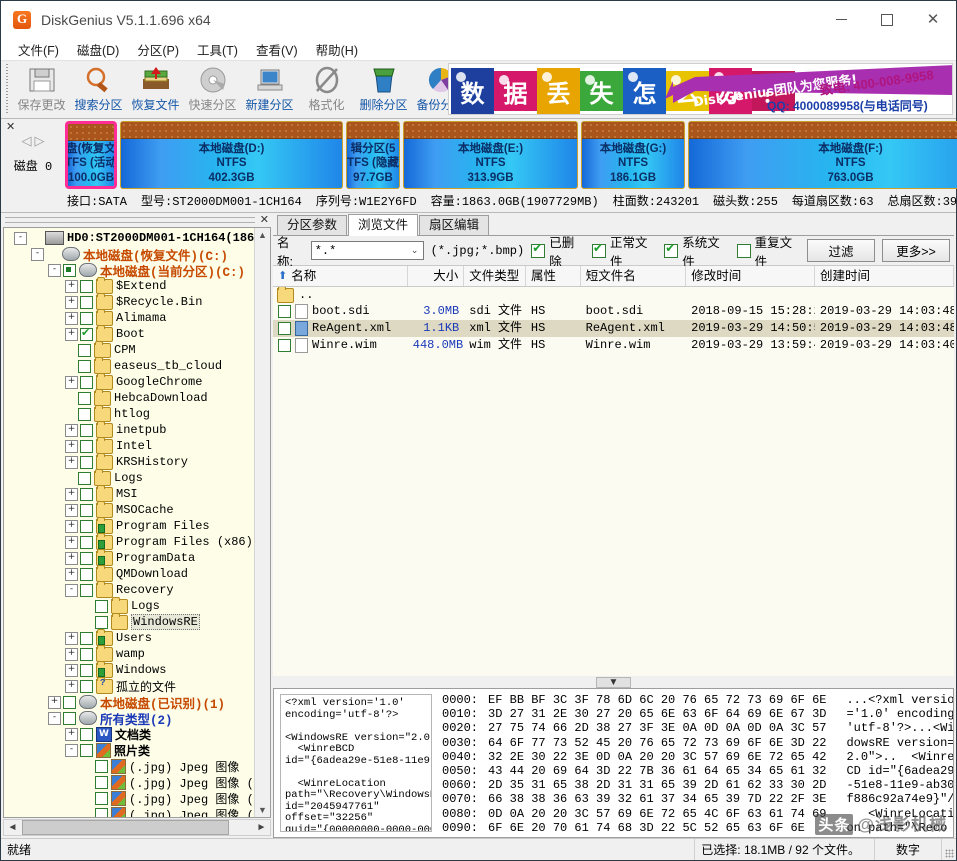  What do you see at coordinates (217, 49) in the screenshot?
I see `menu-item-3: 工具(T)` at bounding box center [217, 49].